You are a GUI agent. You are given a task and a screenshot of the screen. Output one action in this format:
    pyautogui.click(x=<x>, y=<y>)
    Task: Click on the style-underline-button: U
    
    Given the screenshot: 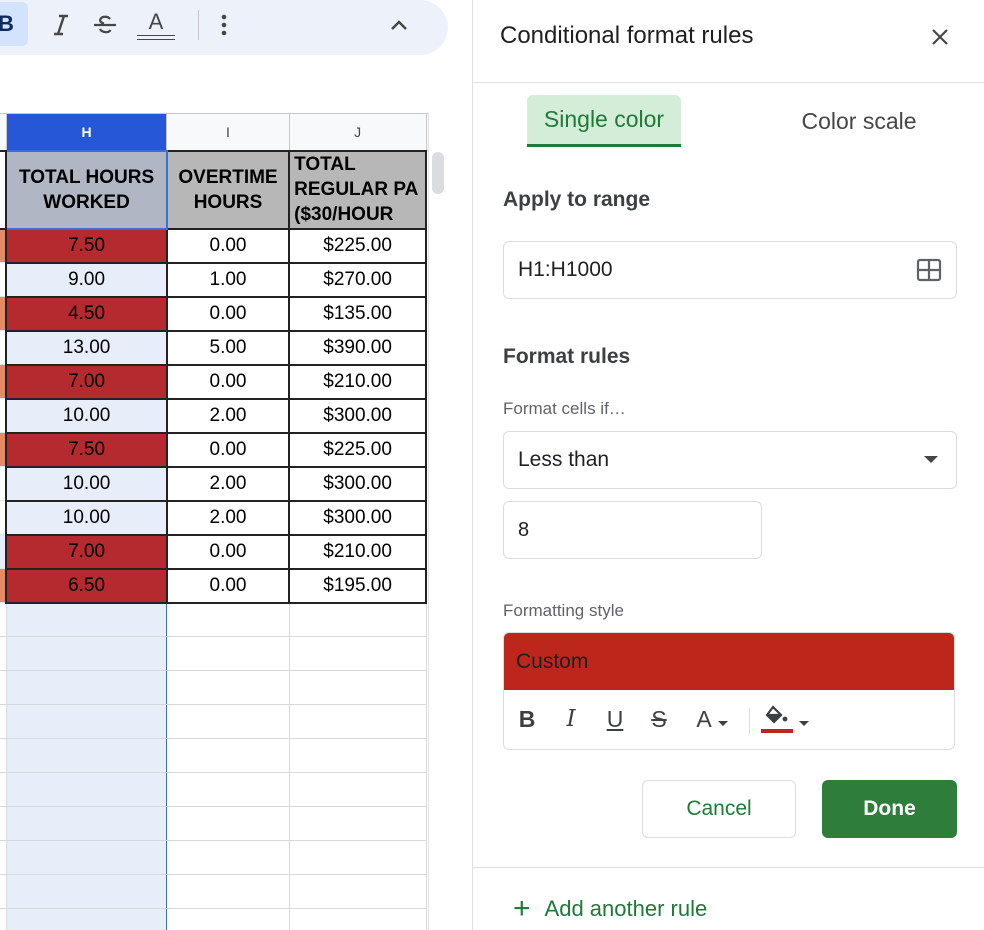 What is the action you would take?
    pyautogui.click(x=615, y=719)
    